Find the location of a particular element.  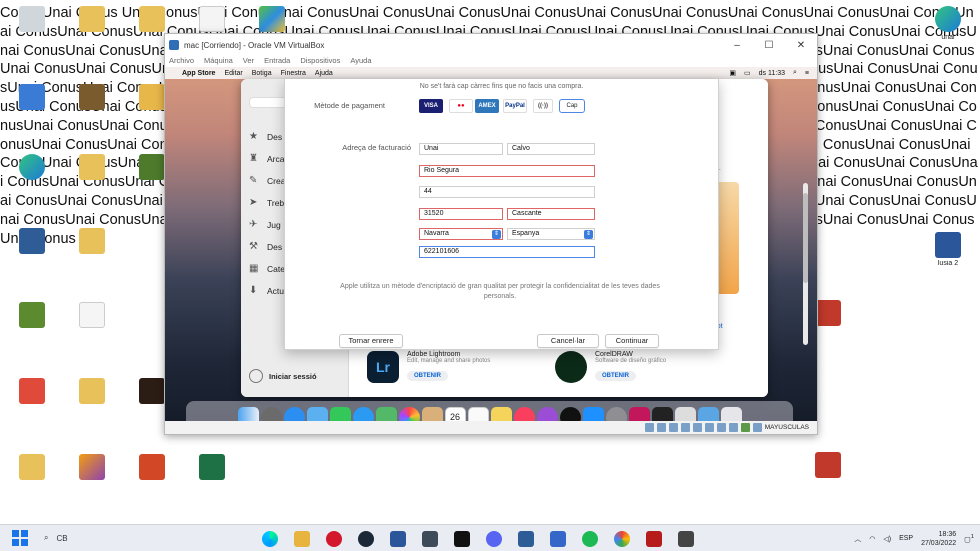

notification-icon: ▢1 is located at coordinates (969, 538).